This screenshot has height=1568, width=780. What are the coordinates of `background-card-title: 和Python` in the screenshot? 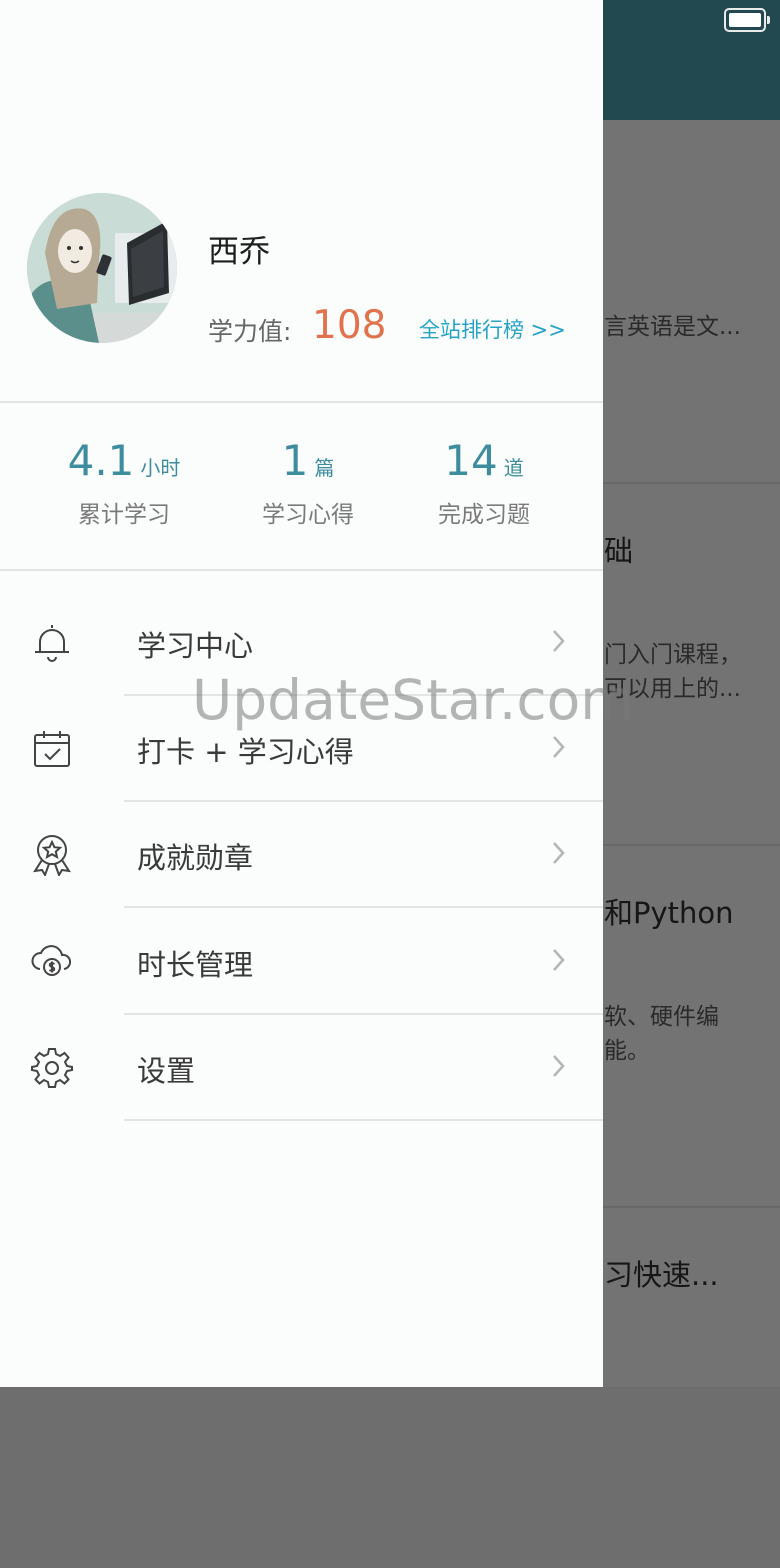 It's located at (669, 913).